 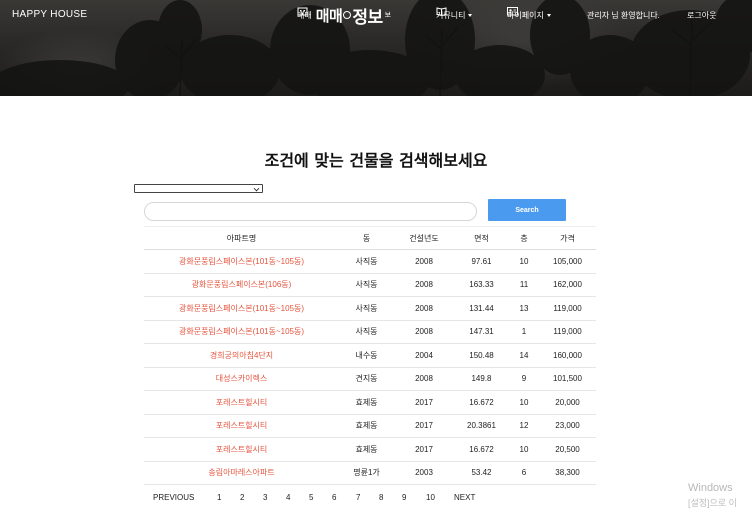 What do you see at coordinates (524, 473) in the screenshot?
I see `floor-cell: 6` at bounding box center [524, 473].